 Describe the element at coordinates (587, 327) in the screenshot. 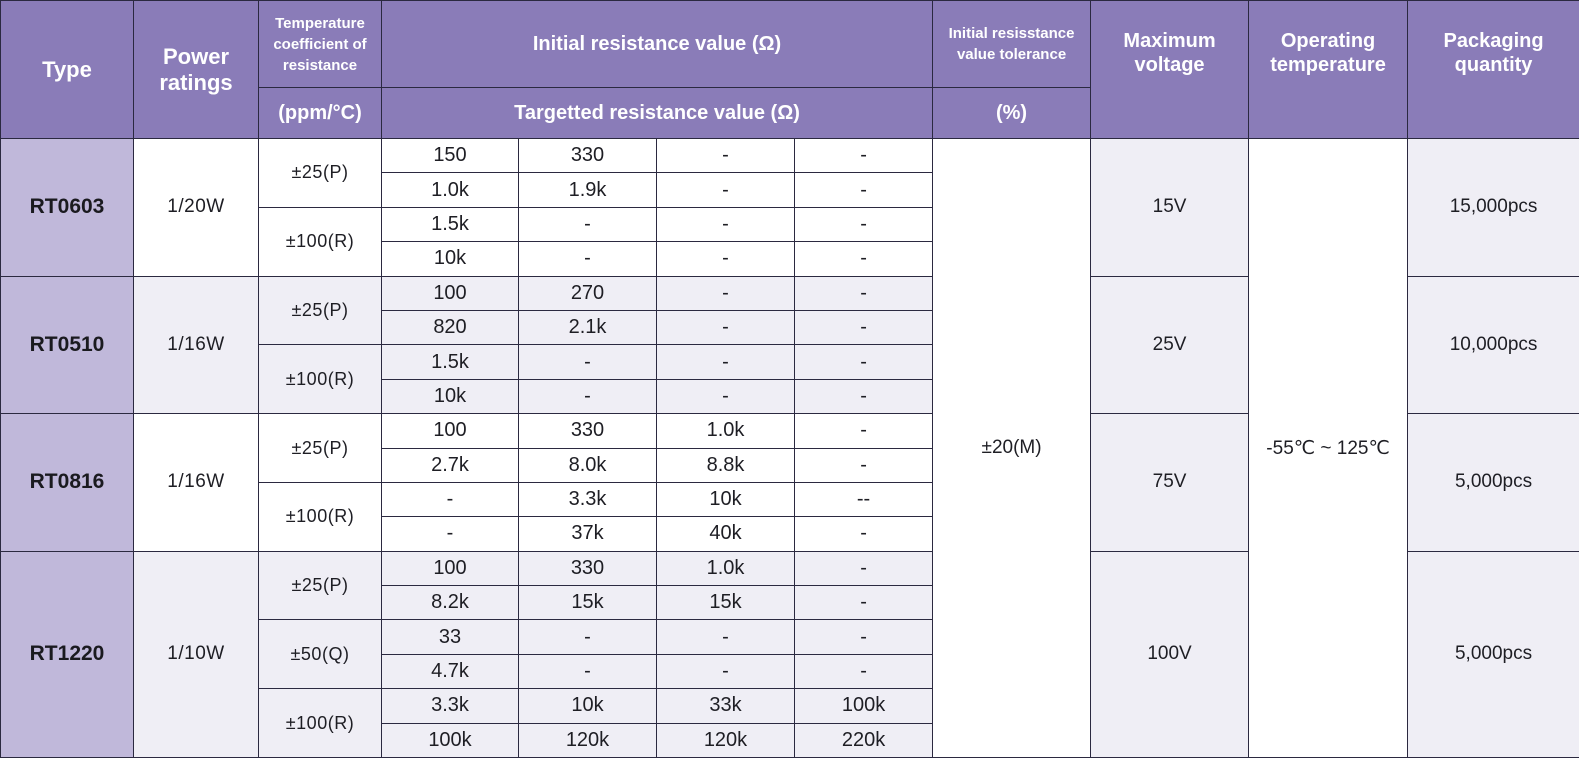

I see `resistance-value-cell: 2.1k` at that location.